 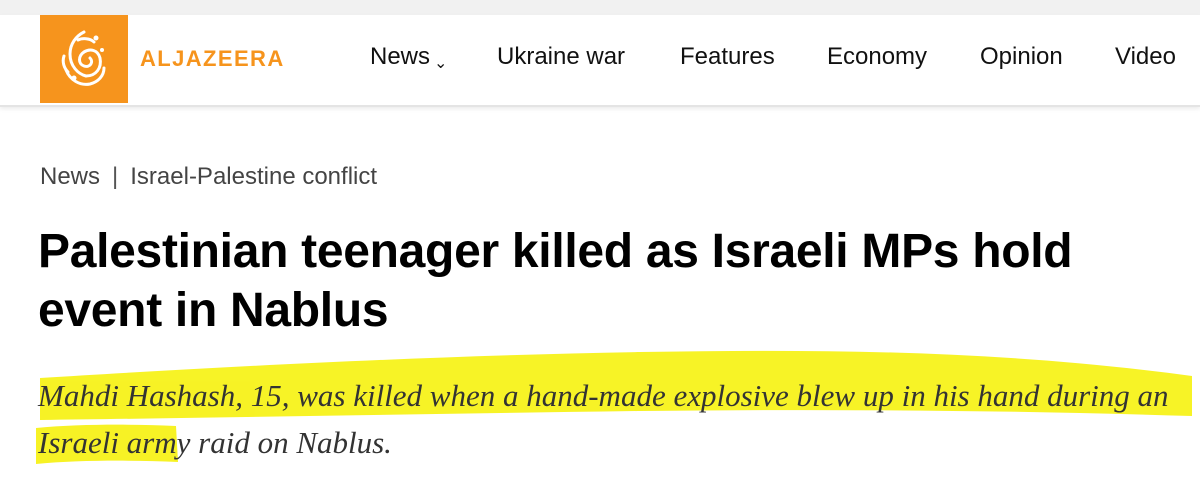 I want to click on breadcrumb-section-link: News, so click(x=70, y=176).